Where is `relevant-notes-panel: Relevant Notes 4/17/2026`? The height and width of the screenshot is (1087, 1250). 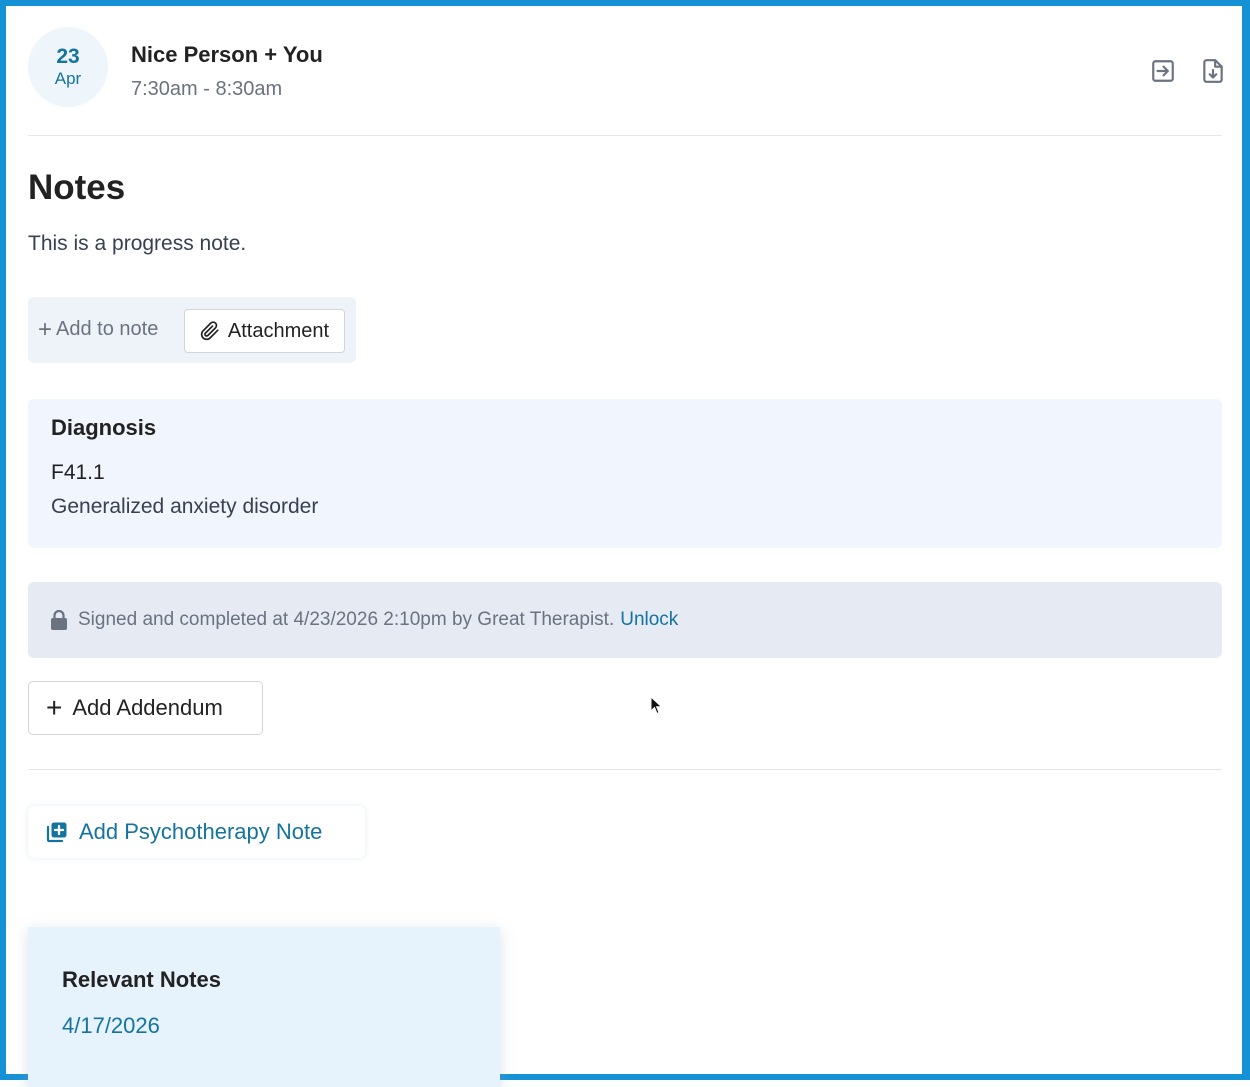 relevant-notes-panel: Relevant Notes 4/17/2026 is located at coordinates (264, 1007).